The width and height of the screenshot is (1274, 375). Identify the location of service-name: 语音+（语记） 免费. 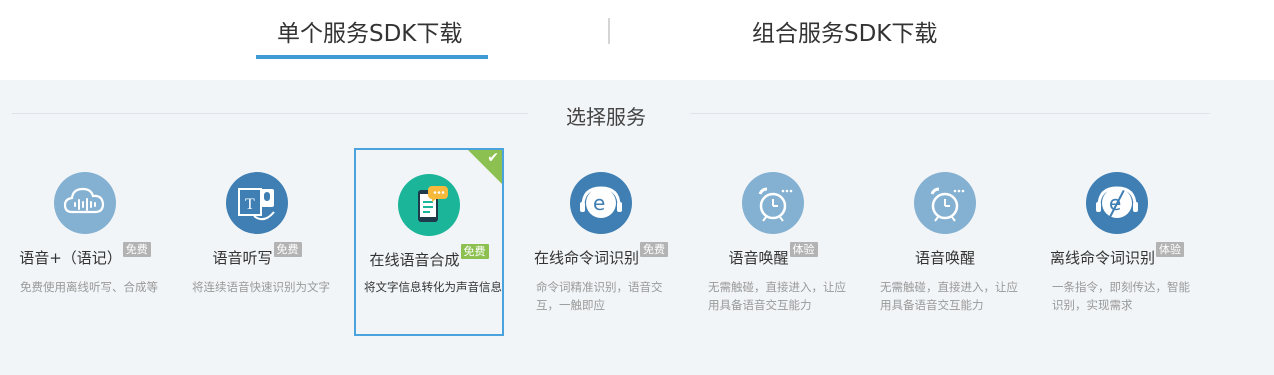
(85, 255).